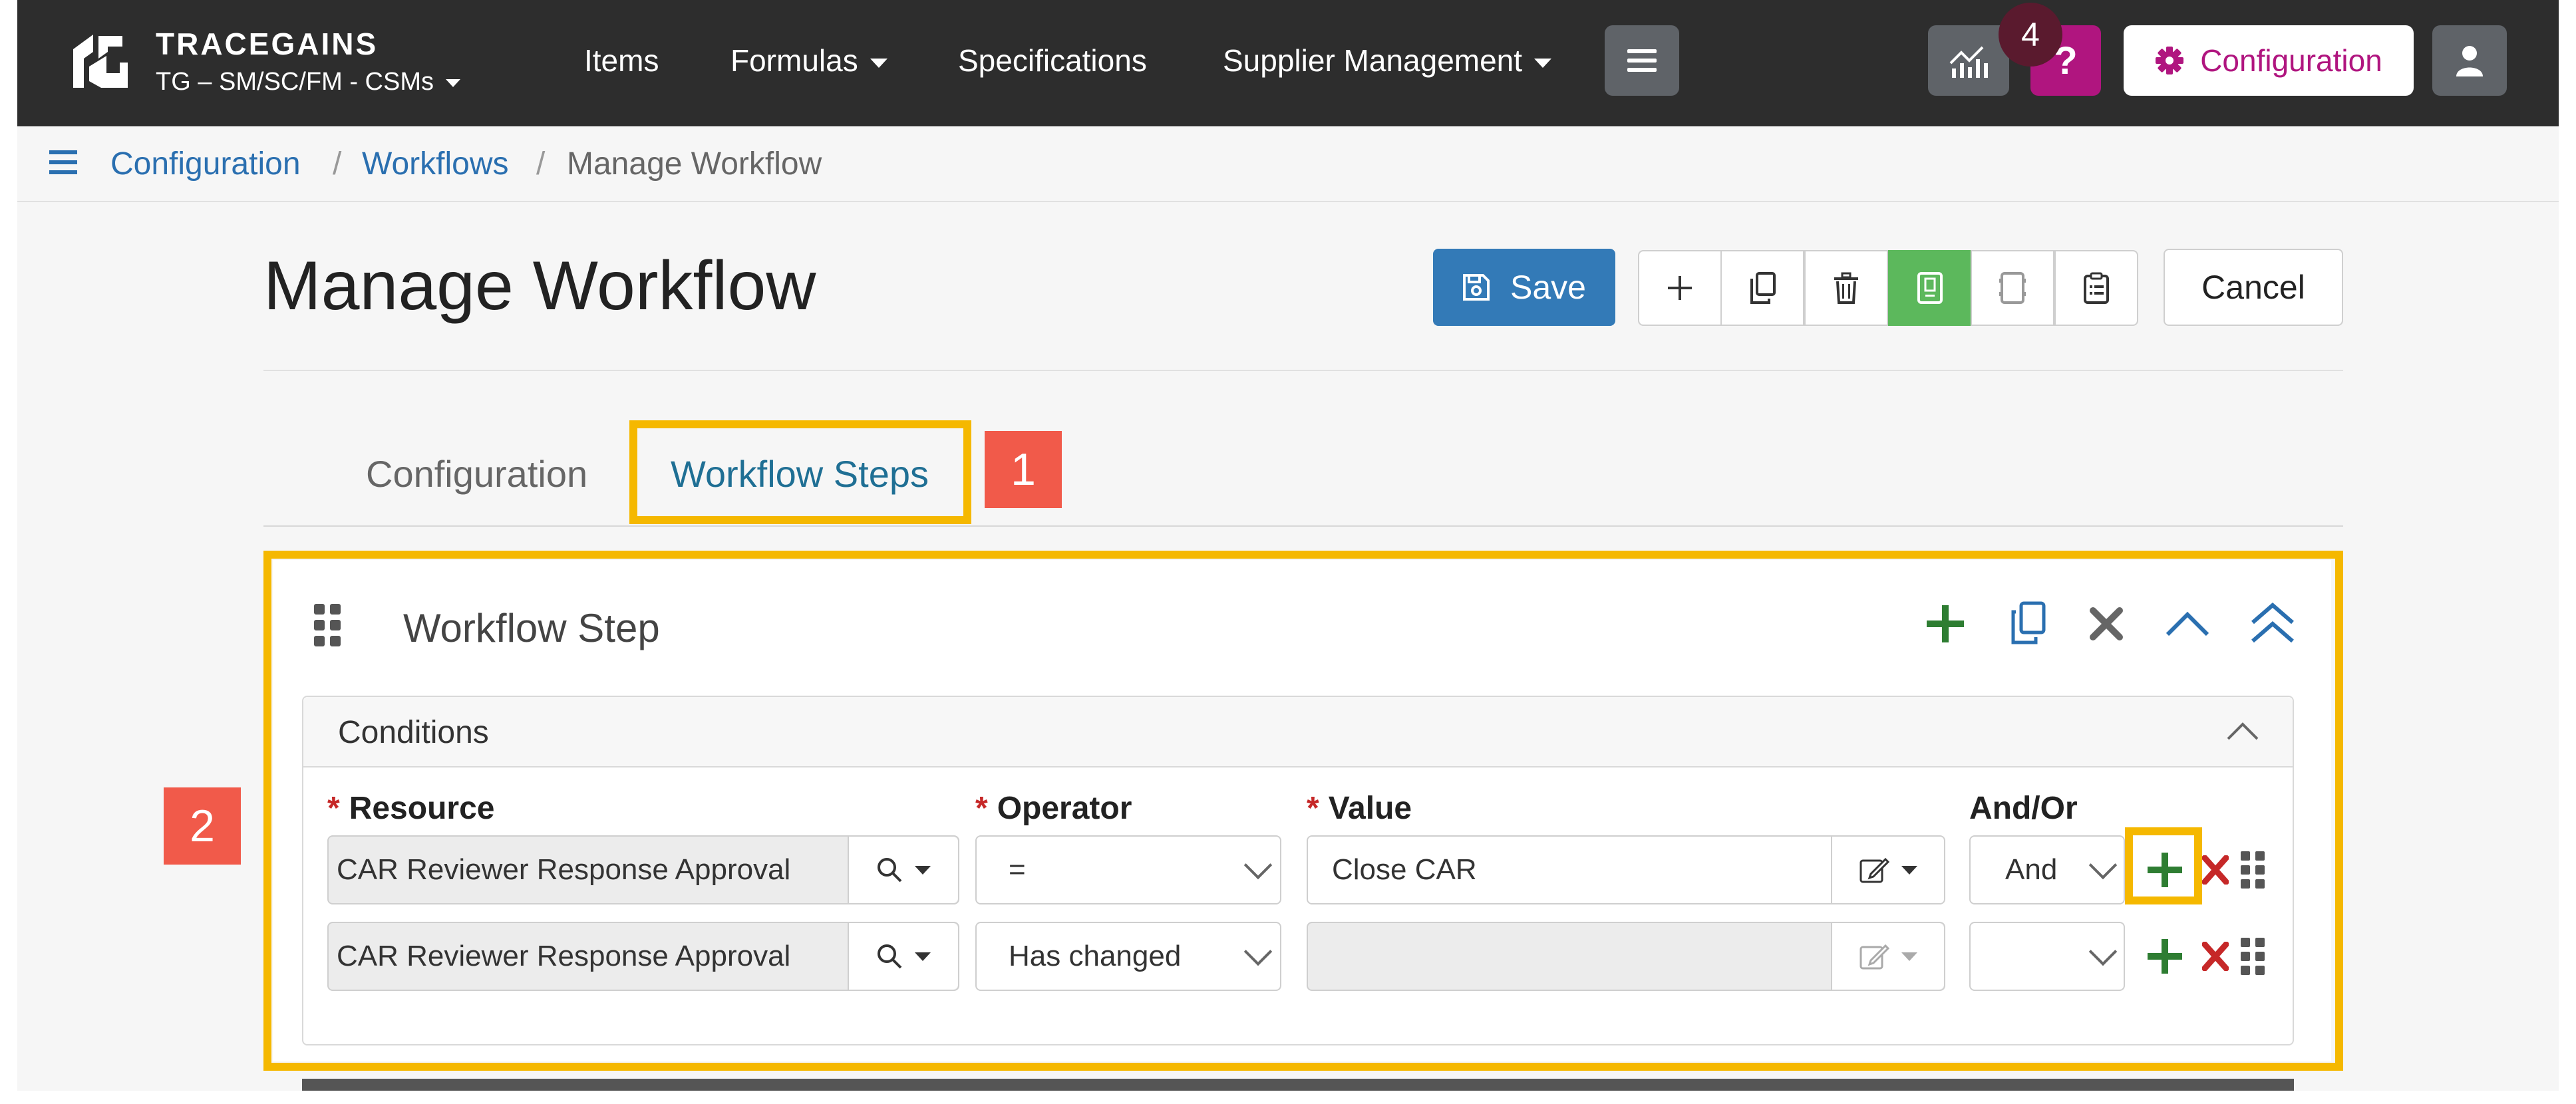  I want to click on view-step-alt-button, so click(2012, 288).